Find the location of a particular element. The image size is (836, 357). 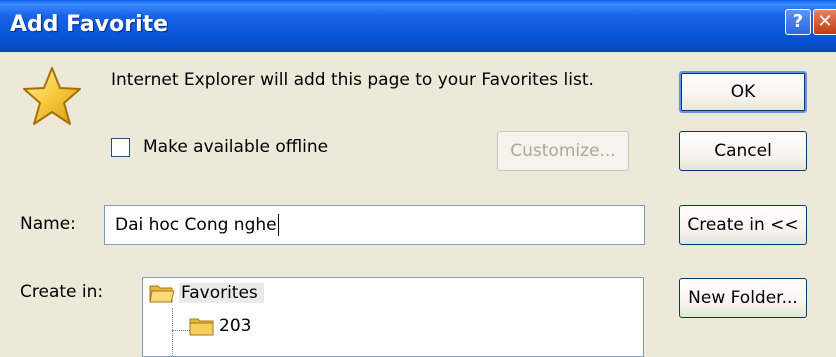

help-icon: ? is located at coordinates (798, 21).